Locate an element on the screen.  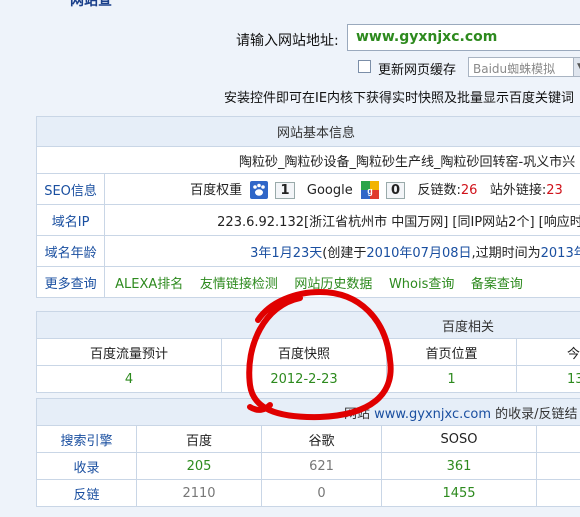
cache-row: 更新网页缓存 Baidu蜘蛛模拟 ▼ is located at coordinates (290, 68).